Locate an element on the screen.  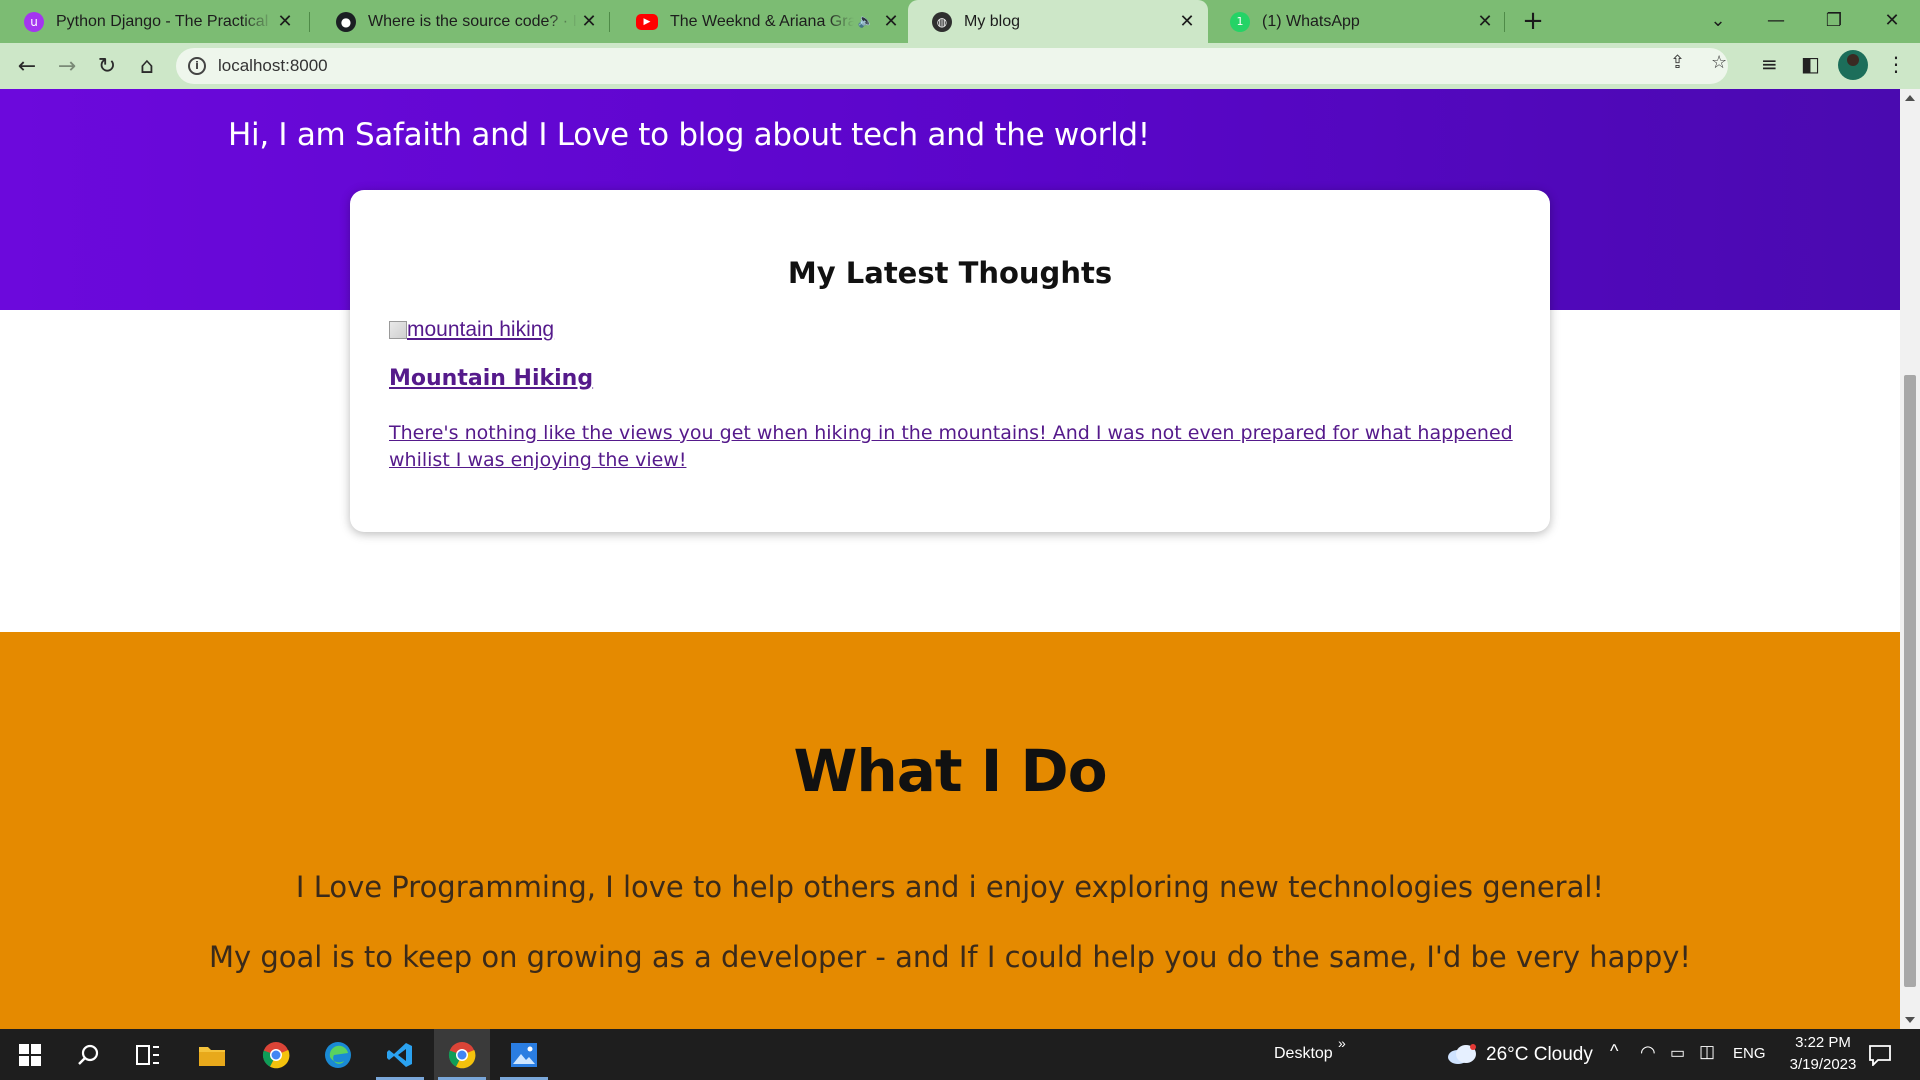
wifi-icon: ◠ is located at coordinates (1648, 1052).